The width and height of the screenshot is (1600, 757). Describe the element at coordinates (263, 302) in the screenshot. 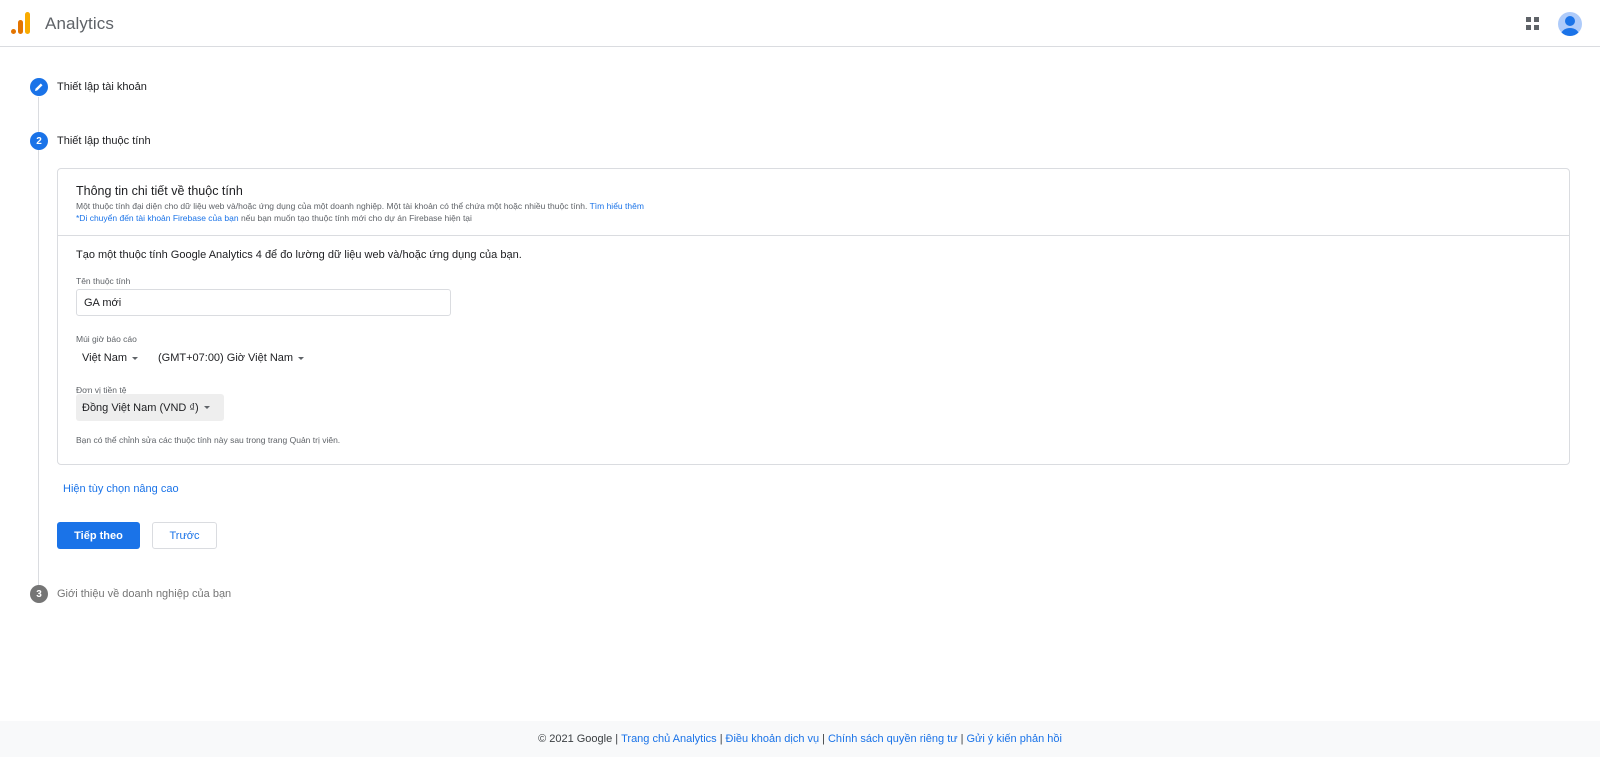

I see `property-name-input` at that location.